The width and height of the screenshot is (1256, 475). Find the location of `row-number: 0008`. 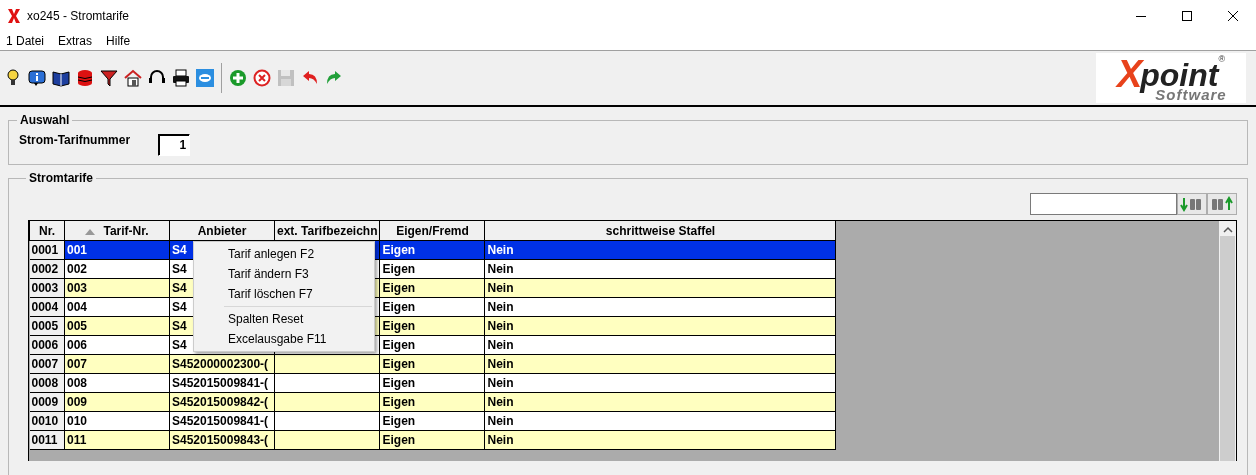

row-number: 0008 is located at coordinates (47, 383).